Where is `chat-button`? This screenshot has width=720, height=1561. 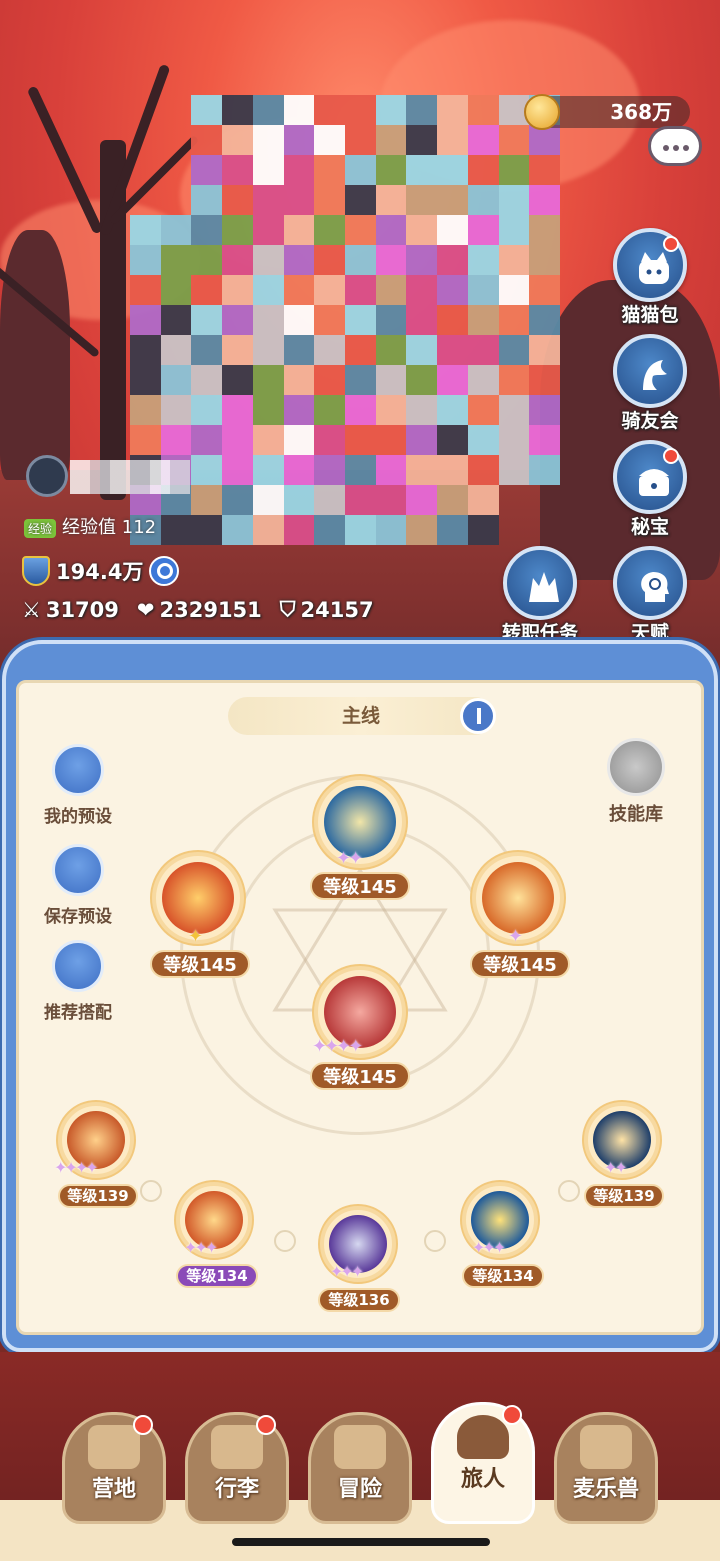 chat-button is located at coordinates (675, 147).